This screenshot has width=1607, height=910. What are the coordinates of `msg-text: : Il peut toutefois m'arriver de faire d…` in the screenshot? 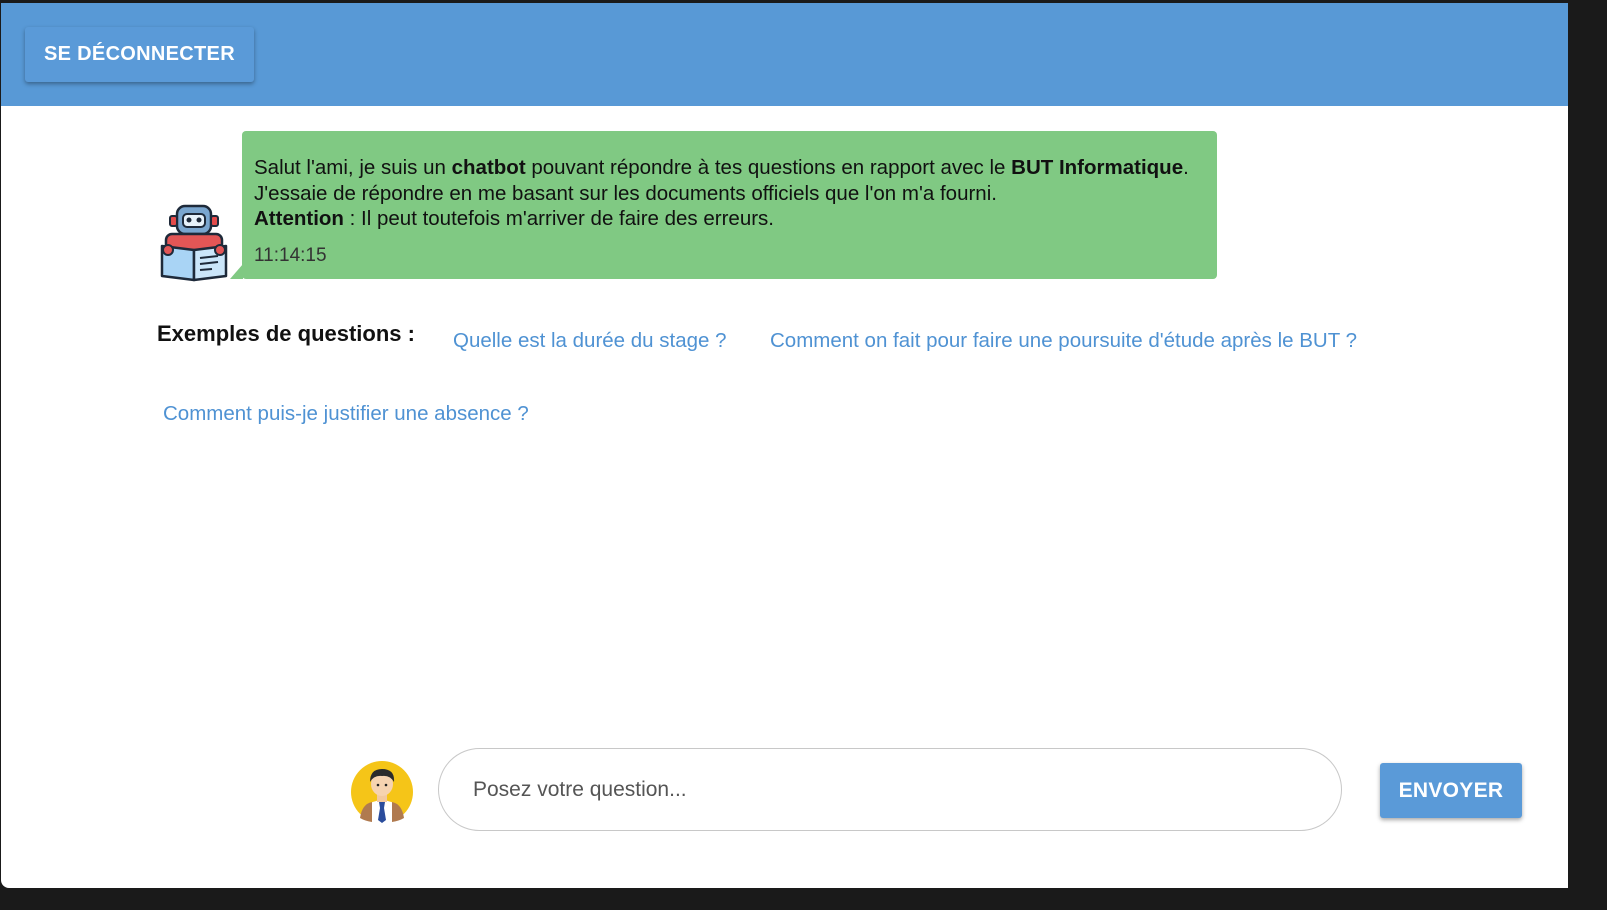 It's located at (558, 218).